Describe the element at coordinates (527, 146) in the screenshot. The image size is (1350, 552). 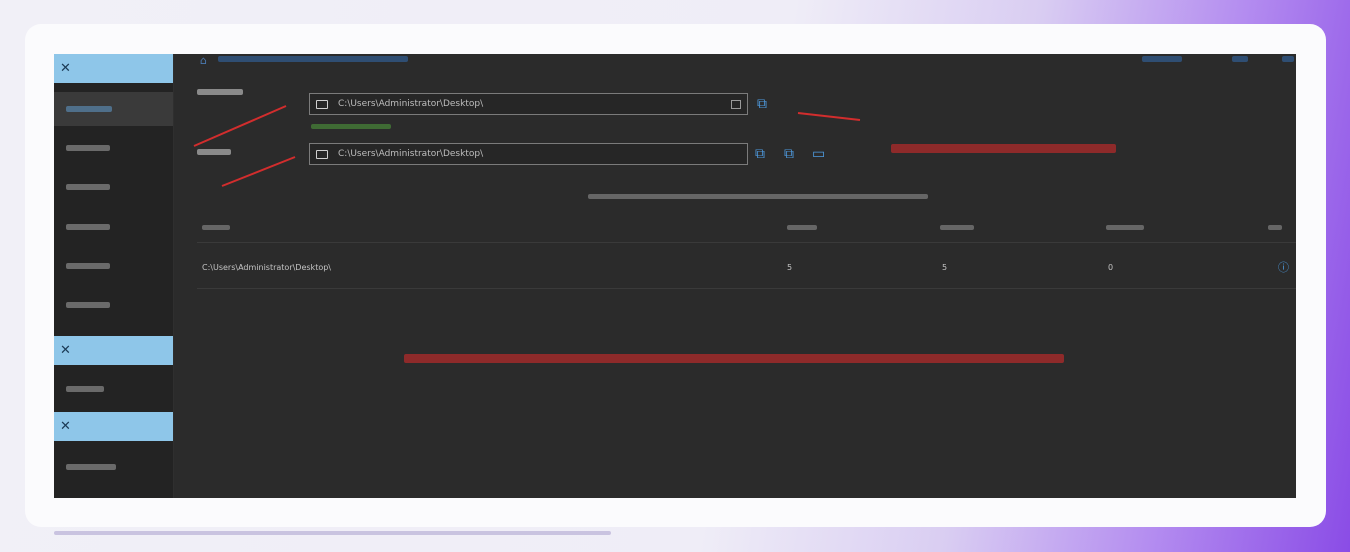
I see `annotation-arrows` at that location.